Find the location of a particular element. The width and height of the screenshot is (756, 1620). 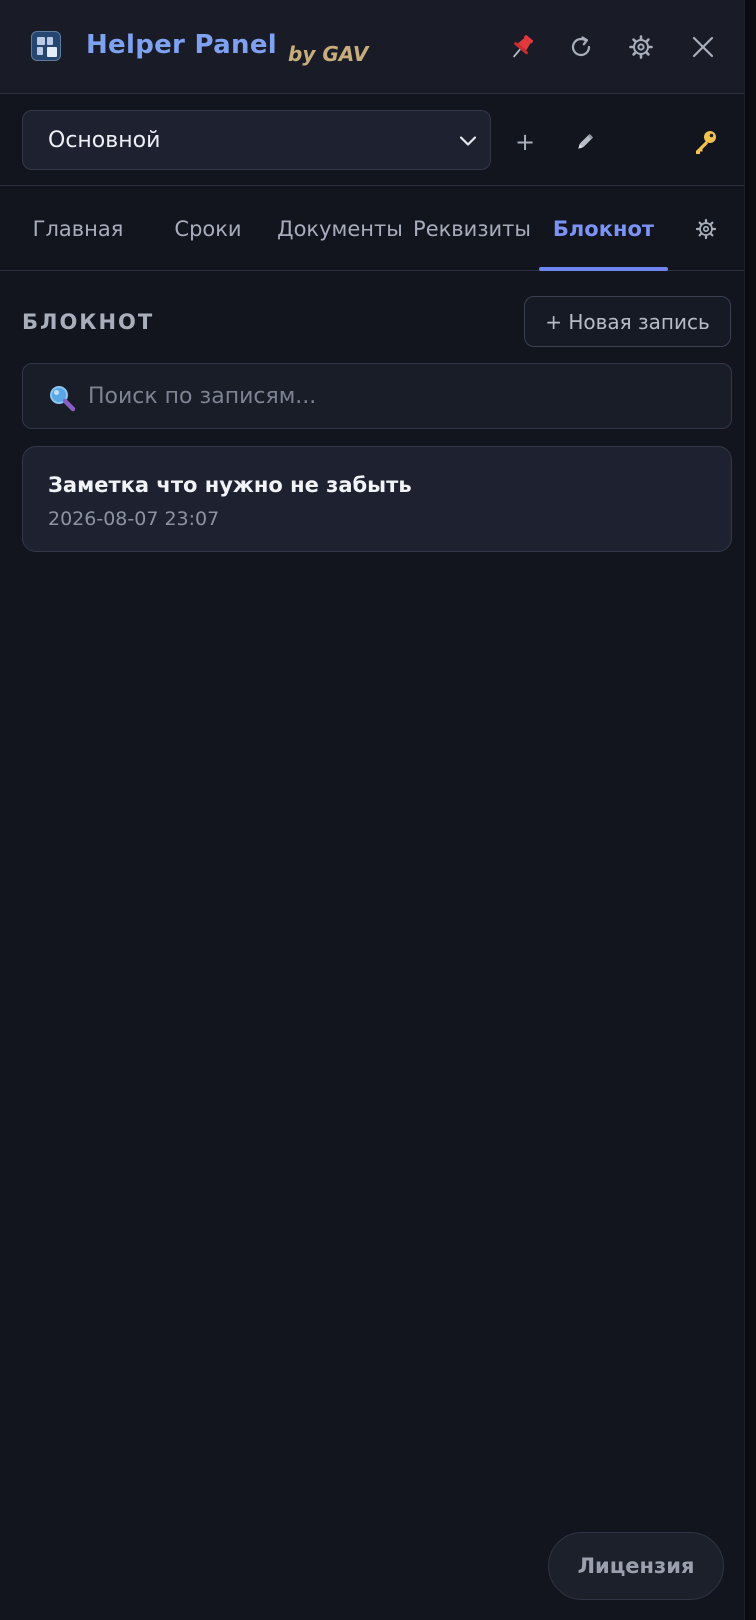

pushpin-icon is located at coordinates (522, 46).